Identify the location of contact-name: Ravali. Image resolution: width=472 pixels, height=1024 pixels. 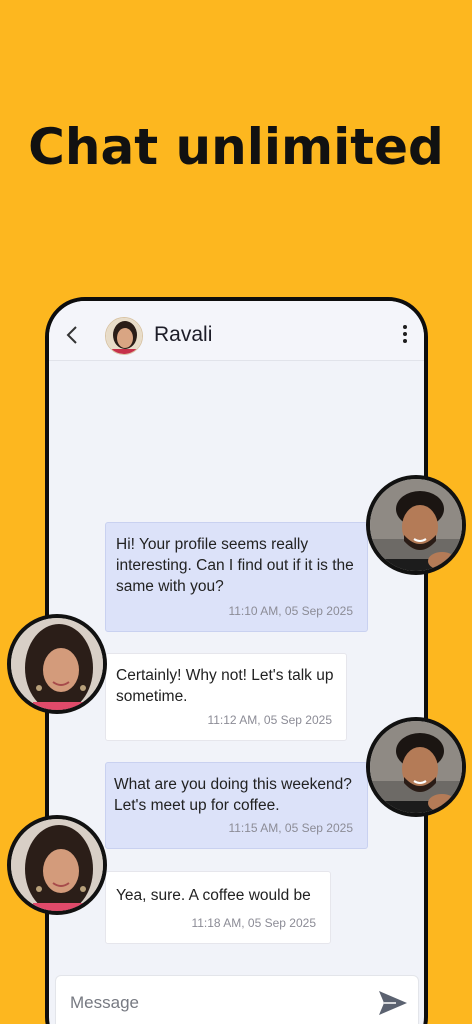
(183, 335).